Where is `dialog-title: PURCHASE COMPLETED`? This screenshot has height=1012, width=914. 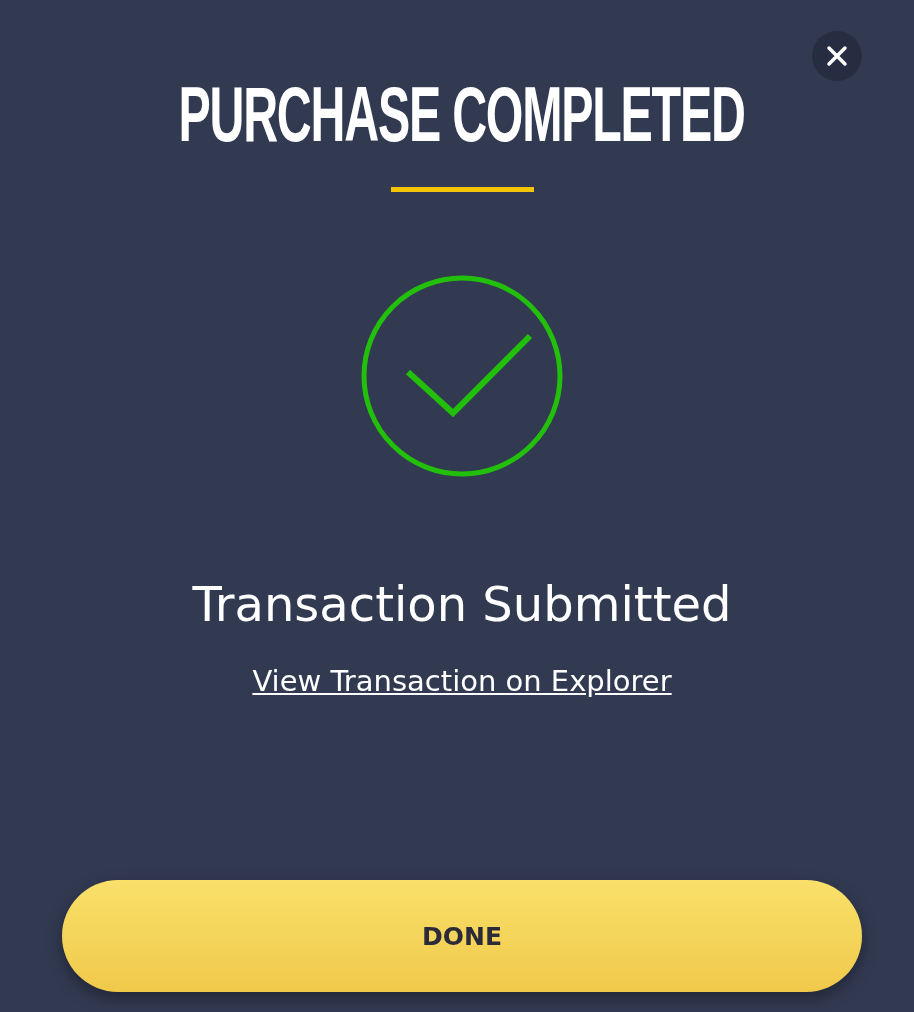
dialog-title: PURCHASE COMPLETED is located at coordinates (462, 114).